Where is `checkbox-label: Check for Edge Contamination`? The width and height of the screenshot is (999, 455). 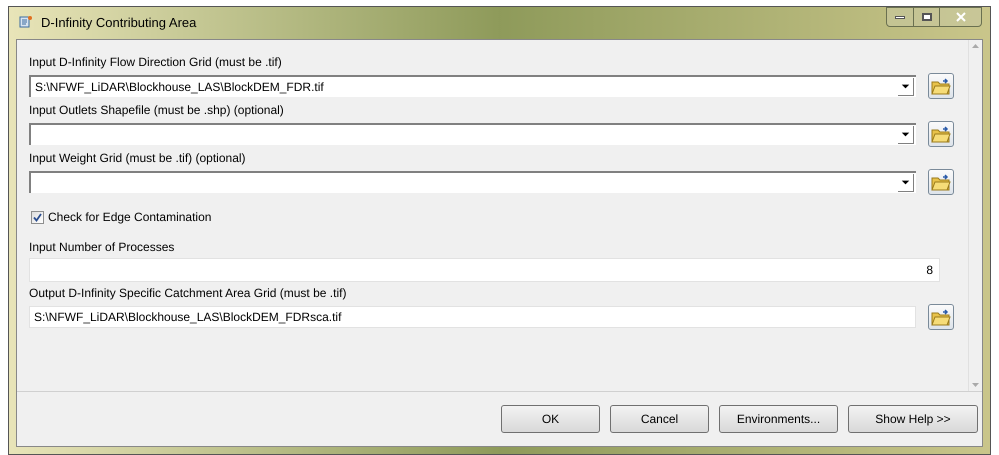
checkbox-label: Check for Edge Contamination is located at coordinates (130, 217).